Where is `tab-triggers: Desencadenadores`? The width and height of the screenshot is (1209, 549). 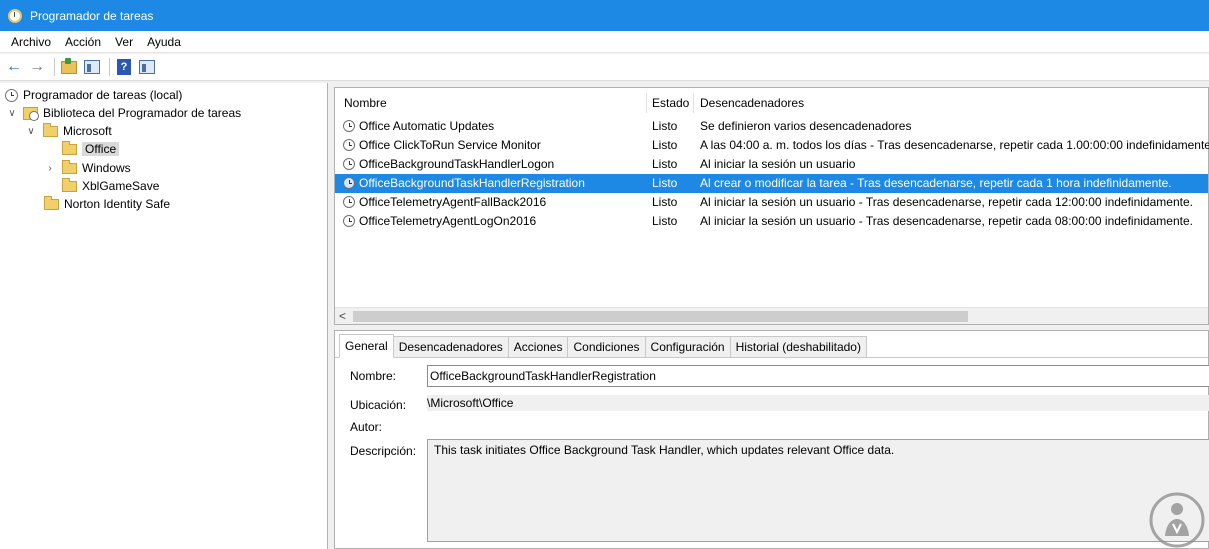 tab-triggers: Desencadenadores is located at coordinates (450, 346).